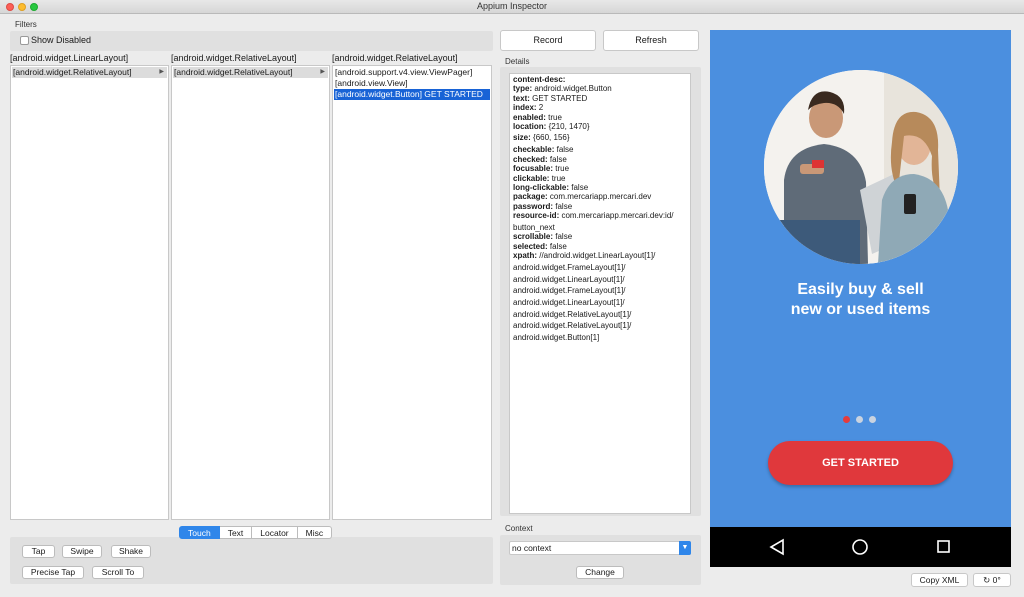 Image resolution: width=1024 pixels, height=597 pixels. I want to click on page-indicator, so click(859, 419).